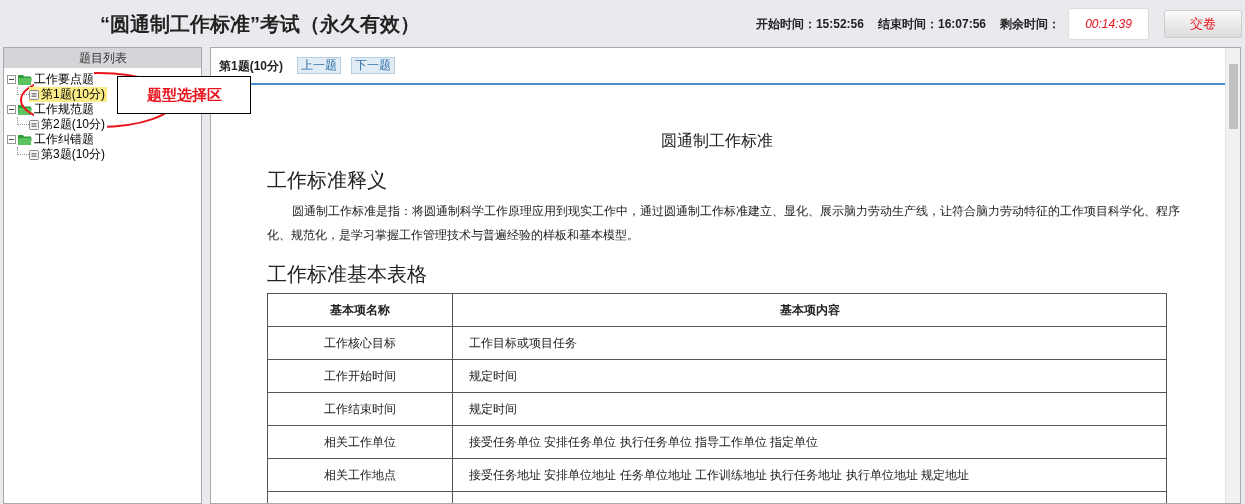 This screenshot has height=504, width=1245. I want to click on countdown-timer: 00:14:39, so click(1108, 23).